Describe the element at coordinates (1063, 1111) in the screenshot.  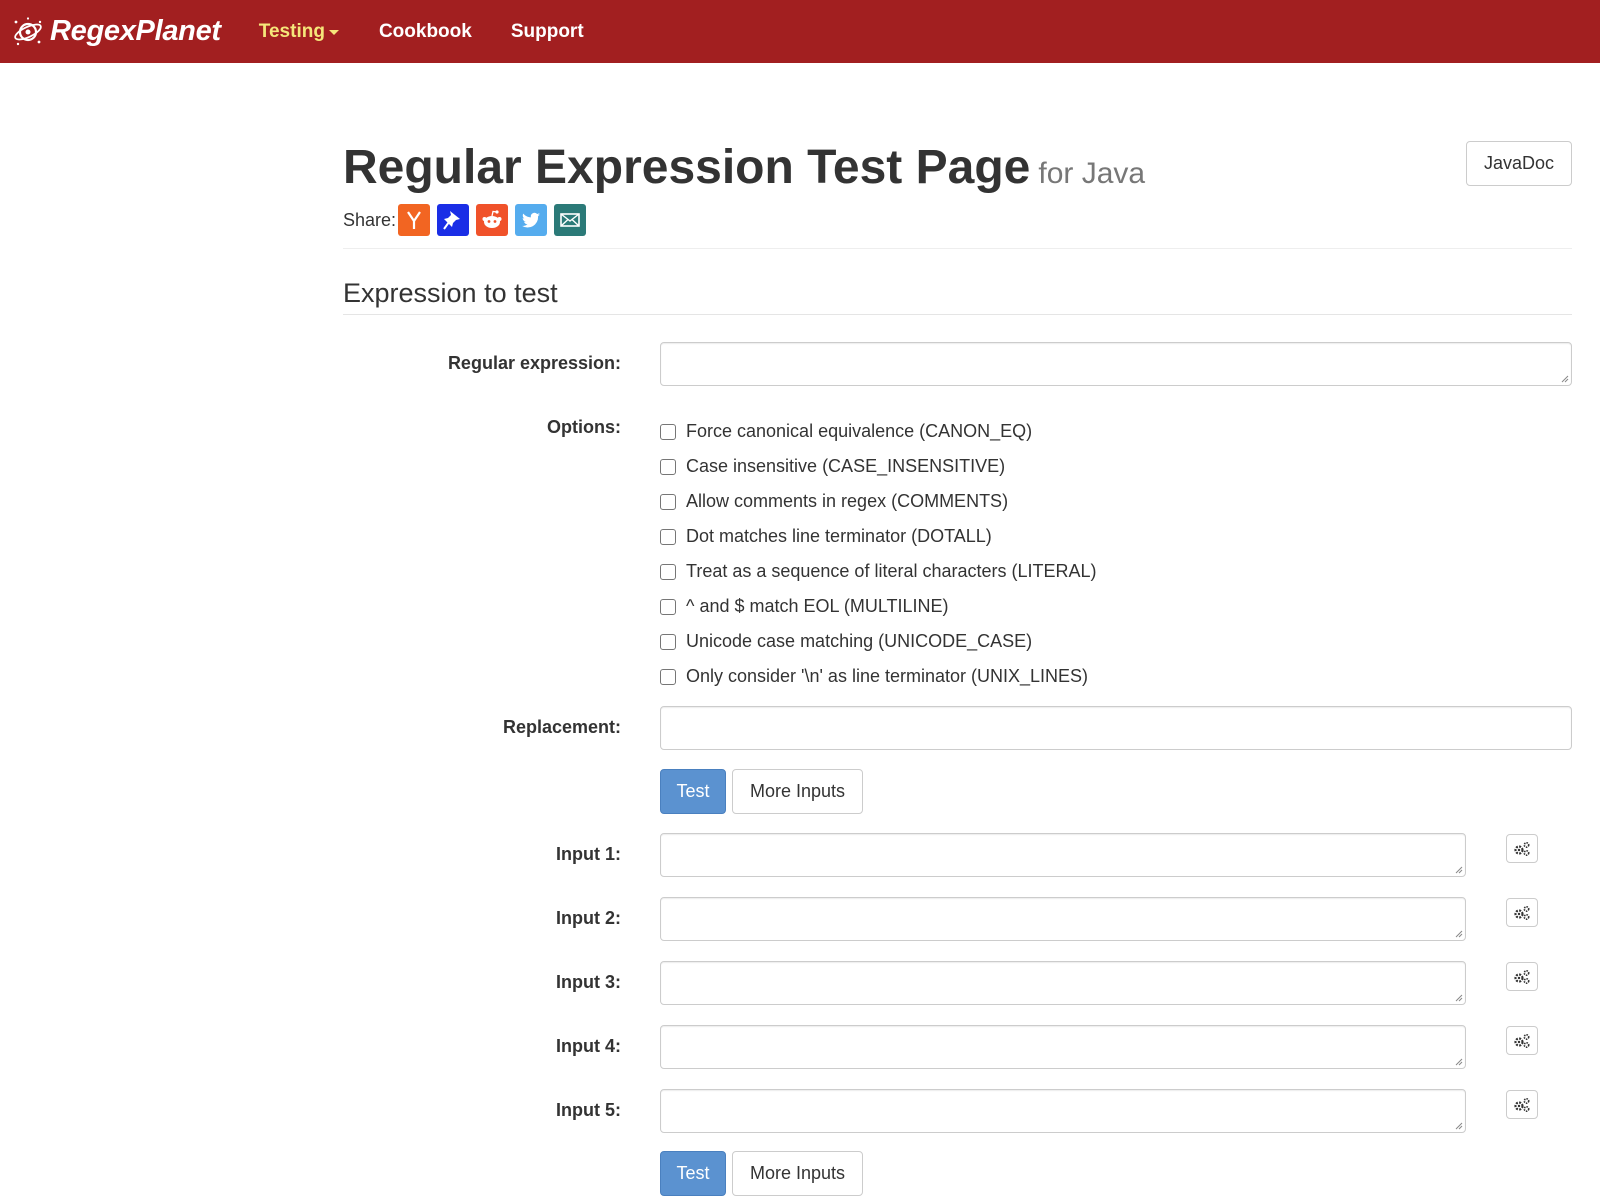
I see `input-5-textarea` at that location.